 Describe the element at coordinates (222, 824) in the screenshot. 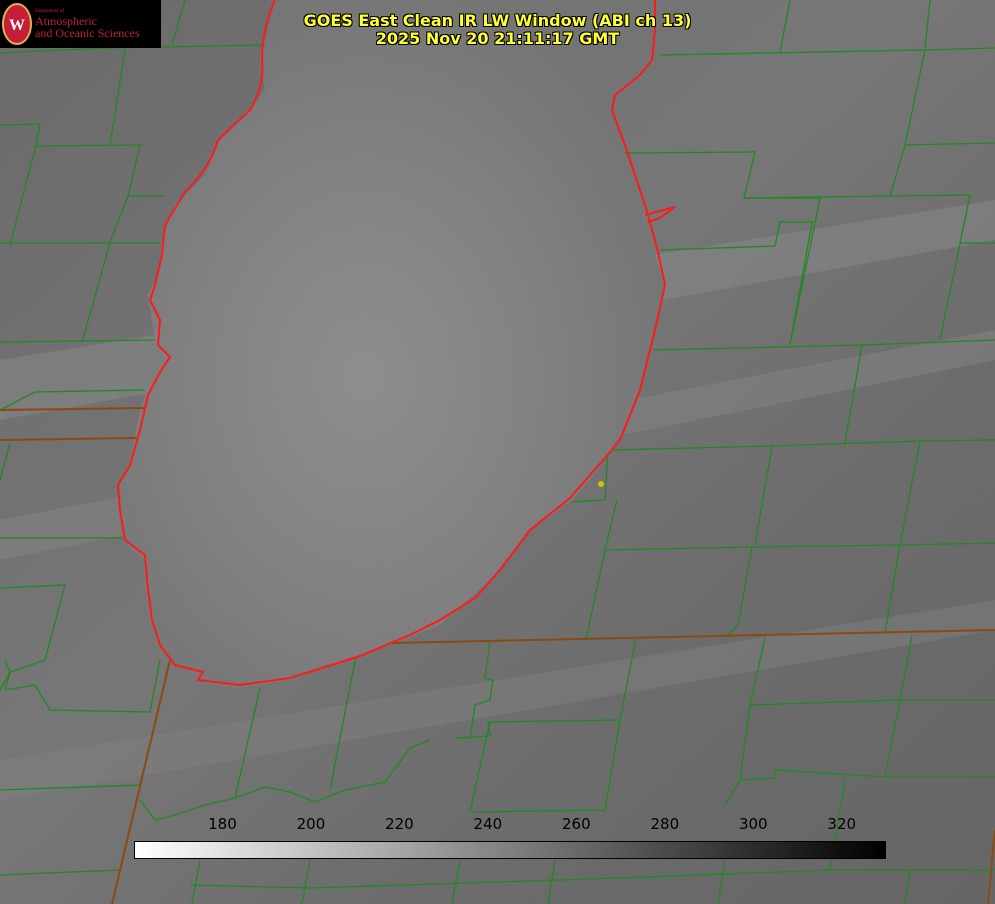

I see `colorbar-tick-label: 180` at that location.